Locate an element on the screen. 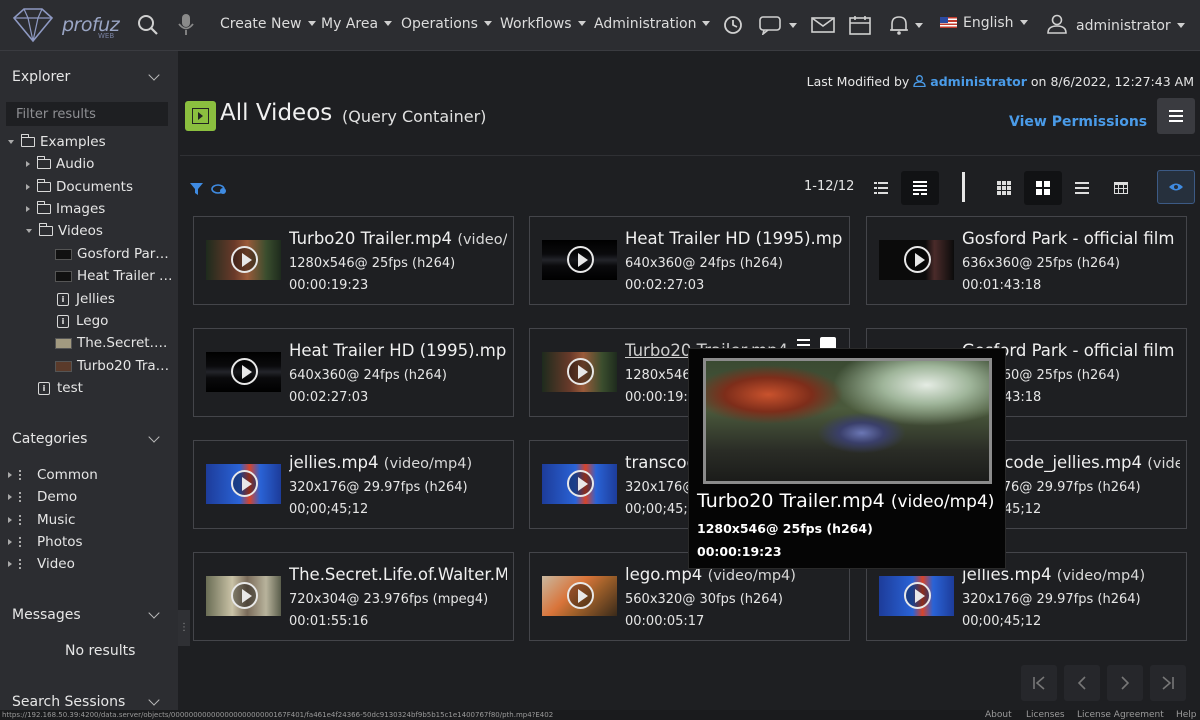 The image size is (1200, 720). calendar-icon is located at coordinates (860, 25).